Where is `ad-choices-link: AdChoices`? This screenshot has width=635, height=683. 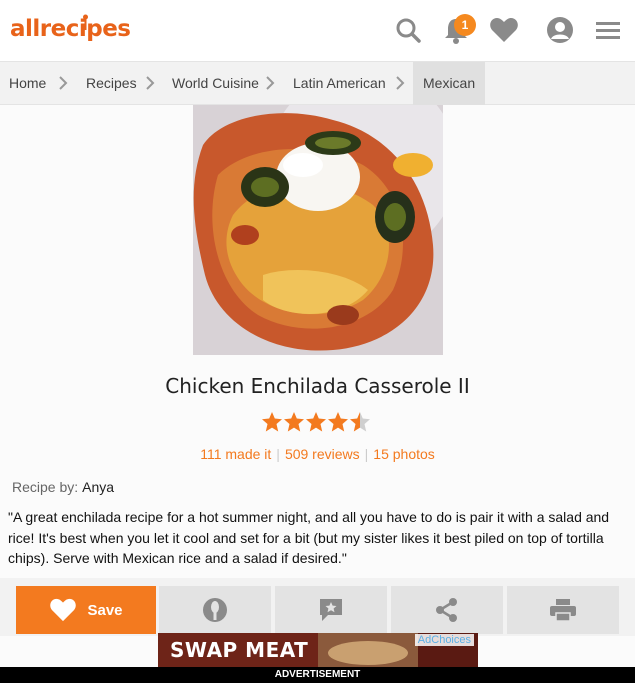
ad-choices-link: AdChoices is located at coordinates (444, 640).